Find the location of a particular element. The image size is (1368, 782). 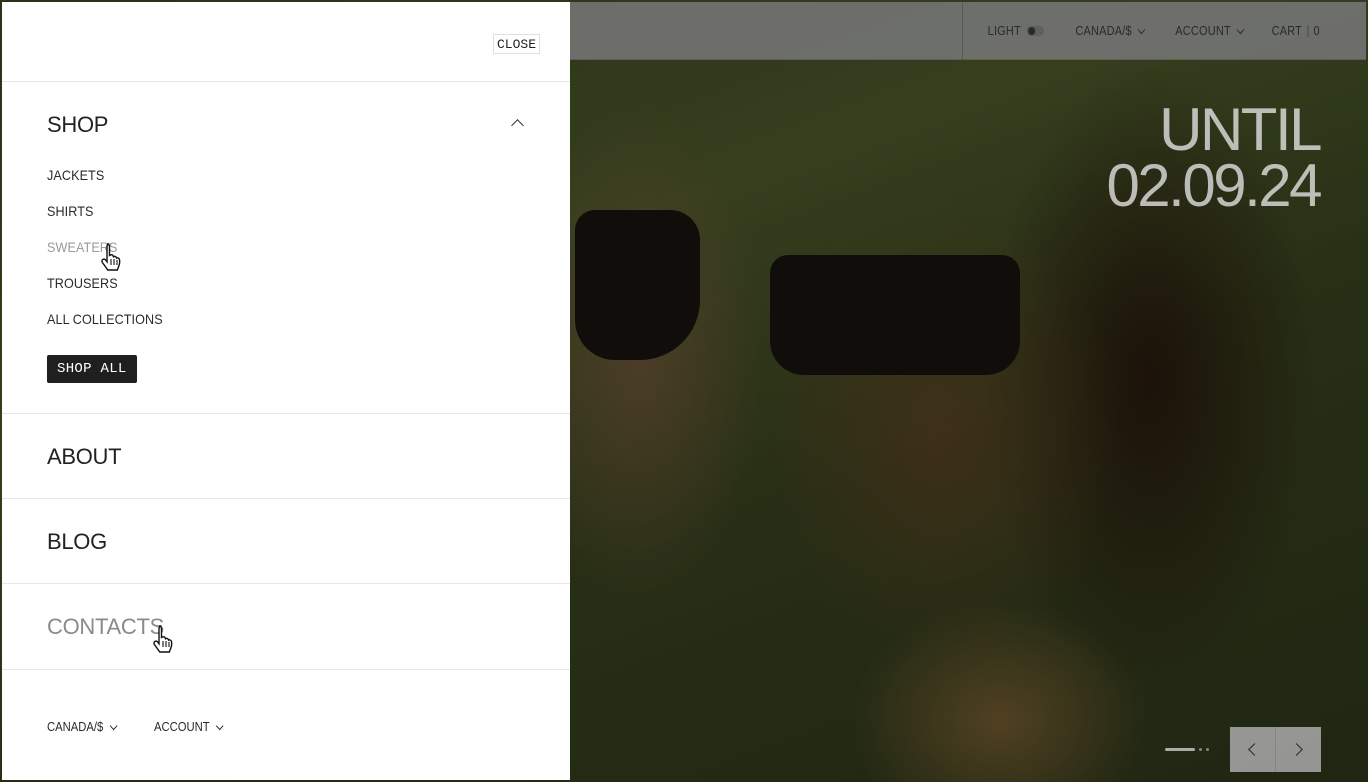

theme-toggle: LIGHT is located at coordinates (1016, 31).